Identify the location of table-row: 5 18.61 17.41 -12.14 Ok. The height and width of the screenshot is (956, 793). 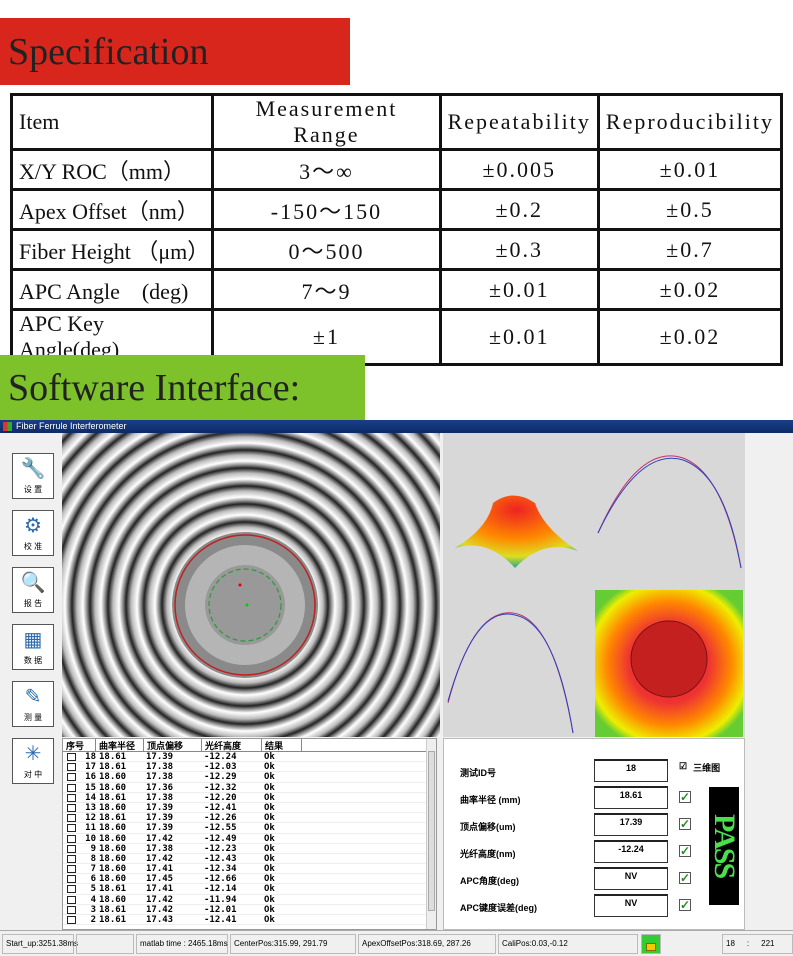
(249, 889).